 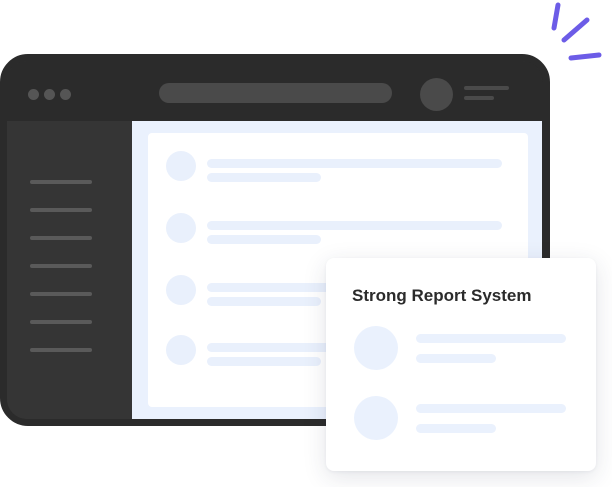 I want to click on address-bar, so click(x=275, y=93).